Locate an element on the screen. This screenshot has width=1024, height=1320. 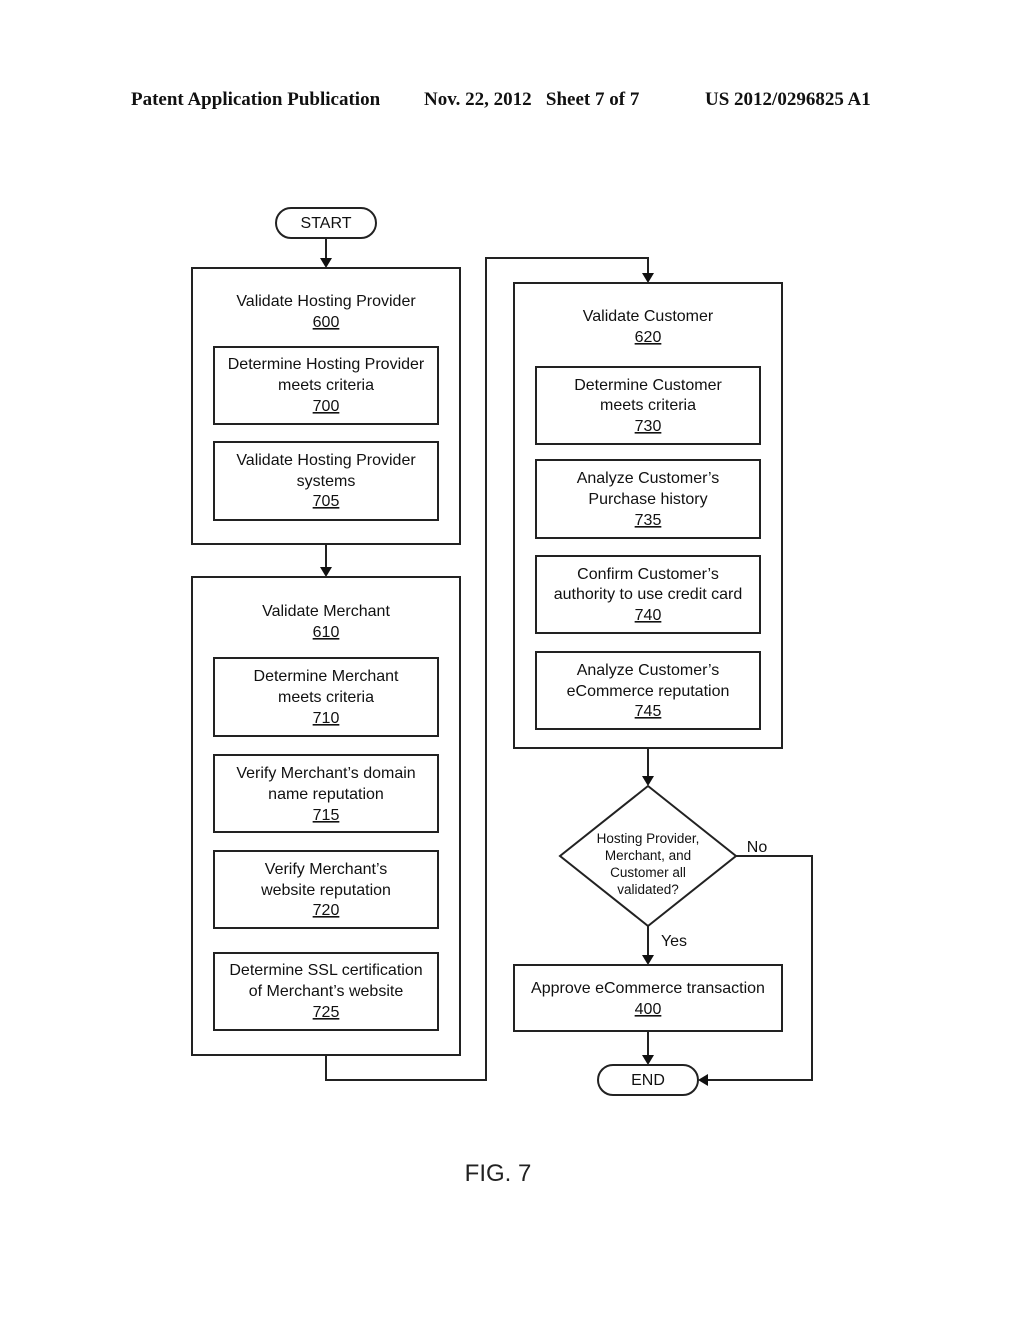
step-ref: 725 is located at coordinates (326, 1012).